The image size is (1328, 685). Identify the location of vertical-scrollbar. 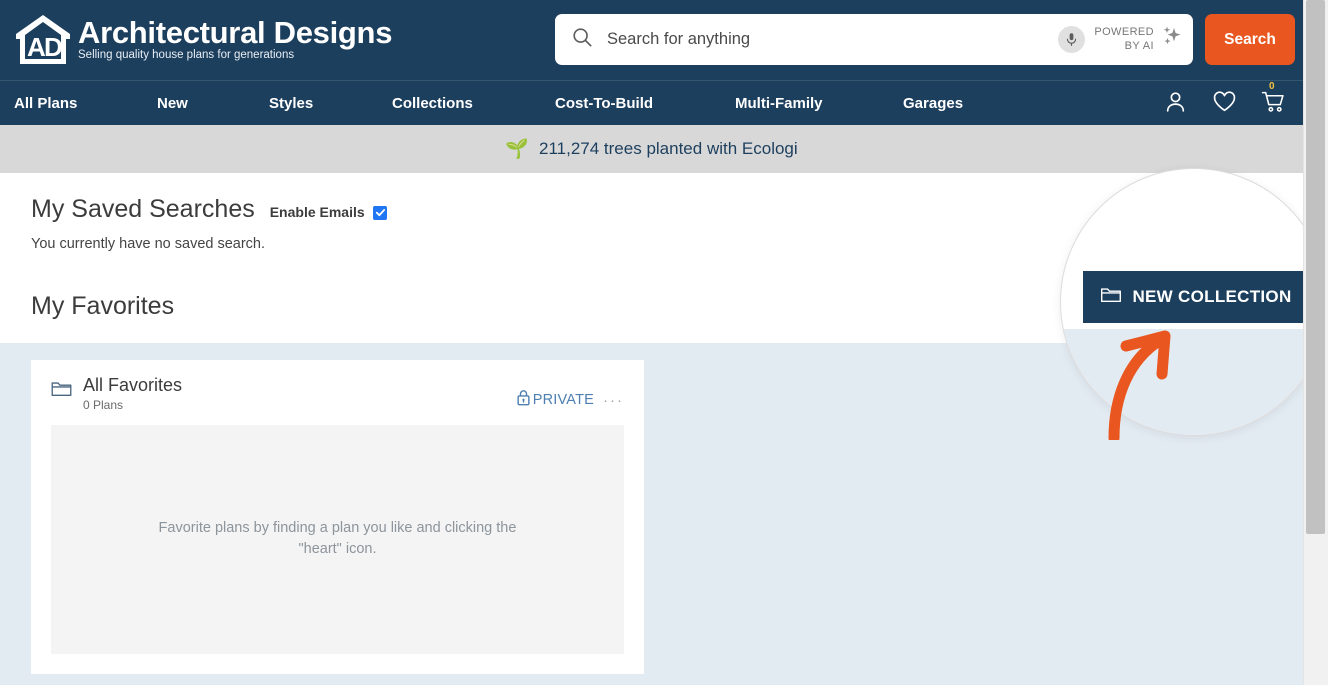
(1315, 342).